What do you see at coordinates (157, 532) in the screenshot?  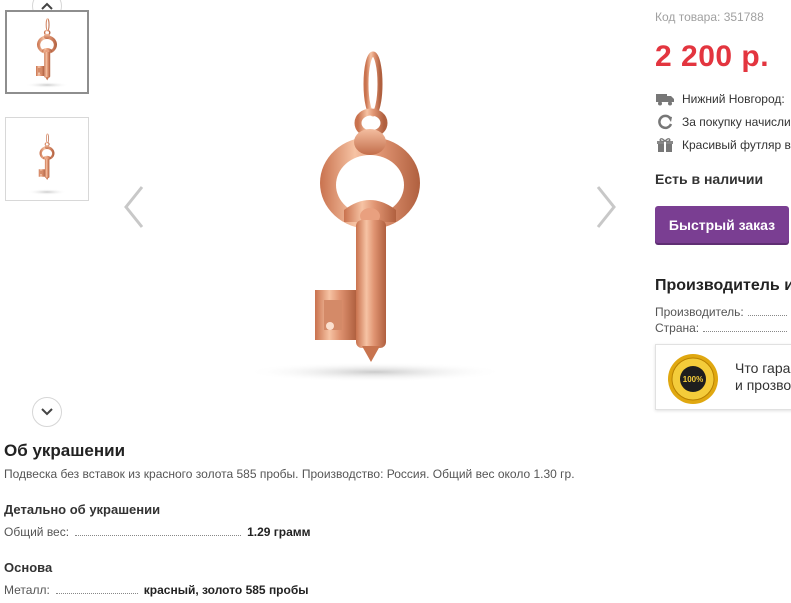 I see `spec-weight: Общий вес: 1.29 грамм` at bounding box center [157, 532].